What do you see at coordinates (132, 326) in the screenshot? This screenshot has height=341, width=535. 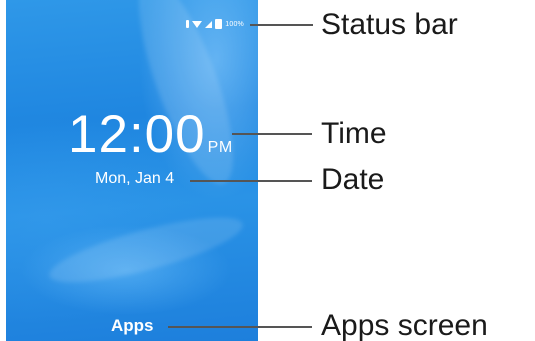 I see `apps-button: Apps` at bounding box center [132, 326].